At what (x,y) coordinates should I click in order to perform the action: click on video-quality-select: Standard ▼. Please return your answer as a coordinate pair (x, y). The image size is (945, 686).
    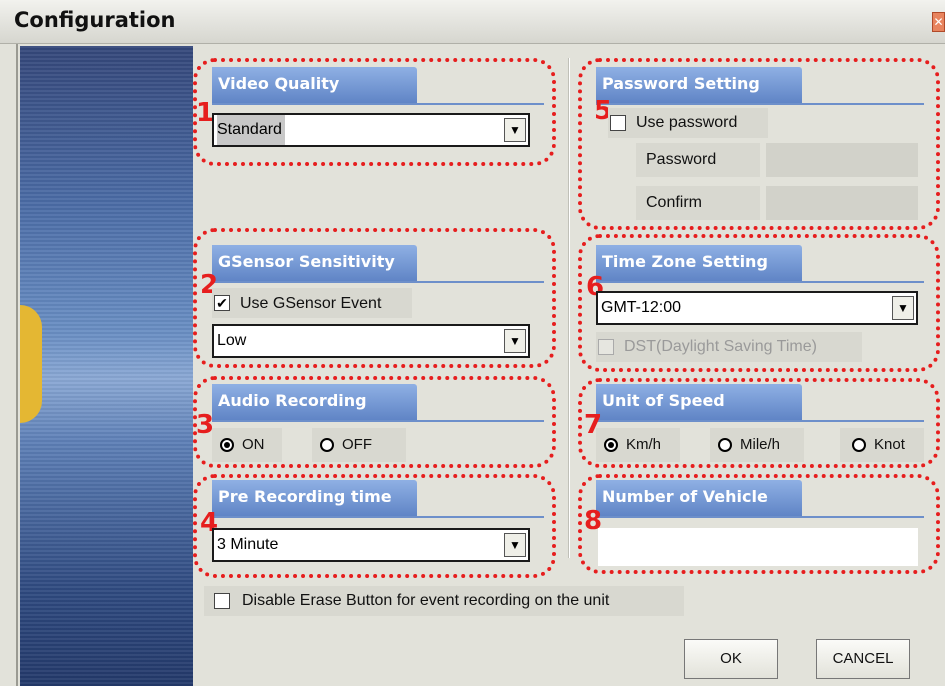
    Looking at the image, I should click on (371, 130).